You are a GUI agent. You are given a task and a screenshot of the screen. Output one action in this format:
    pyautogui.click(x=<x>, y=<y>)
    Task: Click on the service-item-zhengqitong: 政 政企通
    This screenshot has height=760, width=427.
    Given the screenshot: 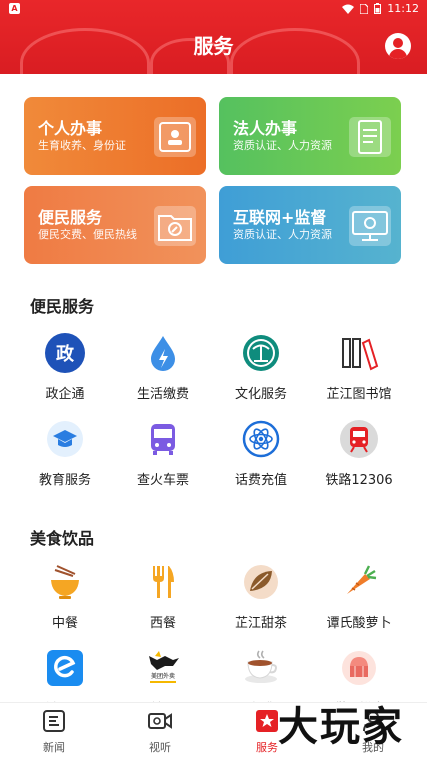 What is the action you would take?
    pyautogui.click(x=65, y=373)
    